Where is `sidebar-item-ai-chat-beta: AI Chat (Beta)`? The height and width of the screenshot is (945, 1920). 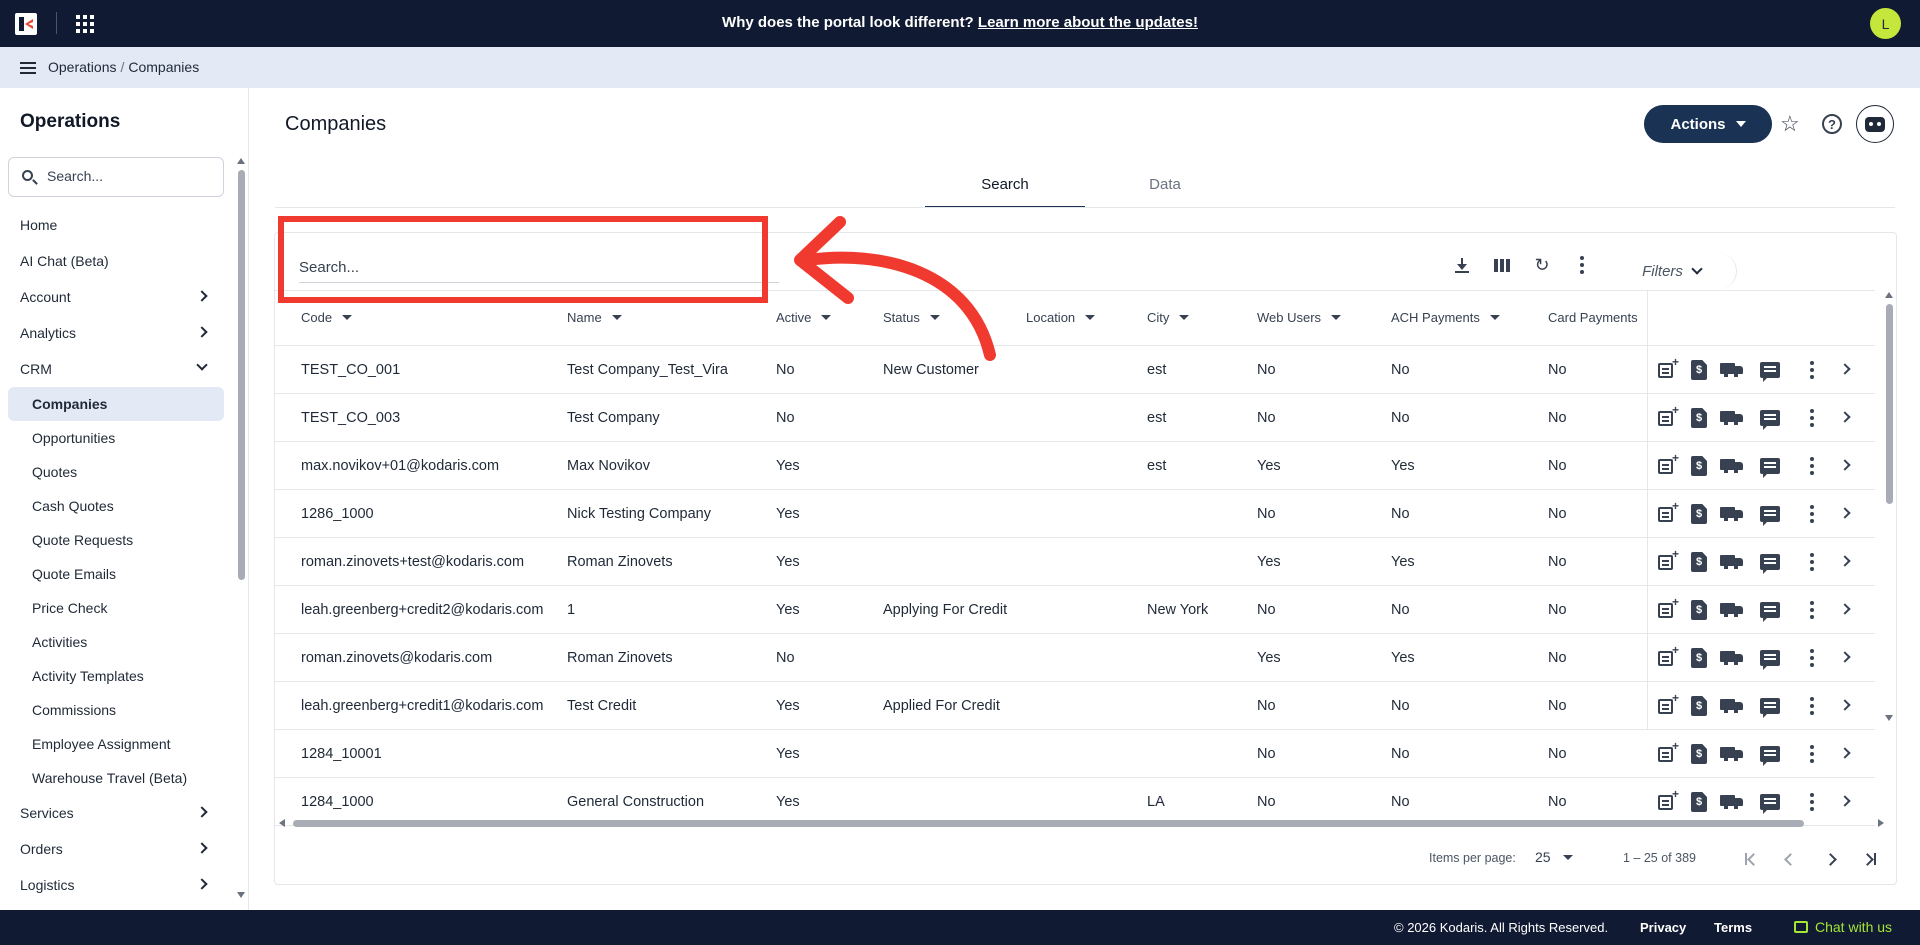 sidebar-item-ai-chat-beta: AI Chat (Beta) is located at coordinates (116, 261).